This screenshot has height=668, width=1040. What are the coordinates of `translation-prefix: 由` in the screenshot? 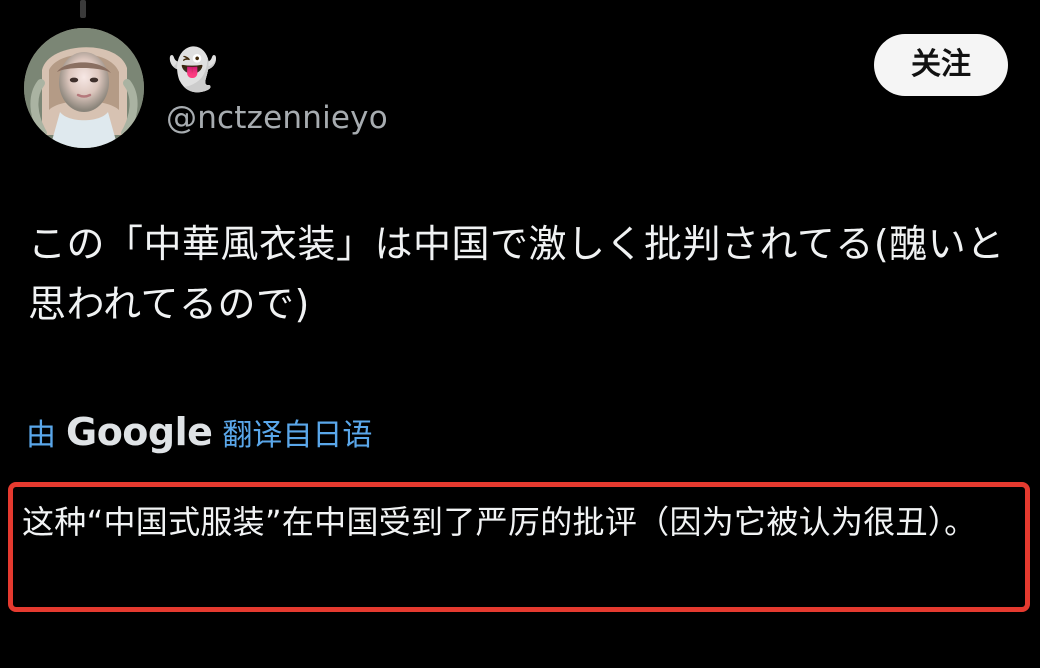 It's located at (41, 435).